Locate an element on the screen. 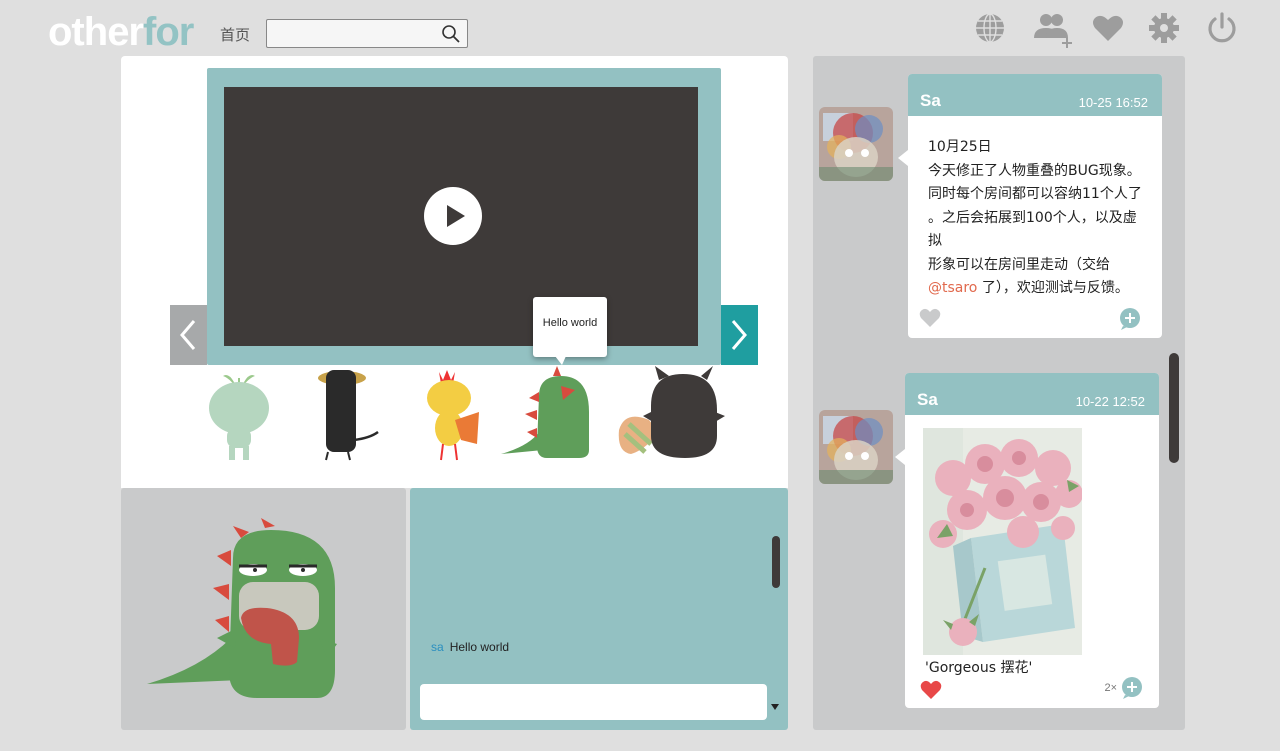 The height and width of the screenshot is (751, 1280). yellow-chick-character is located at coordinates (449, 414).